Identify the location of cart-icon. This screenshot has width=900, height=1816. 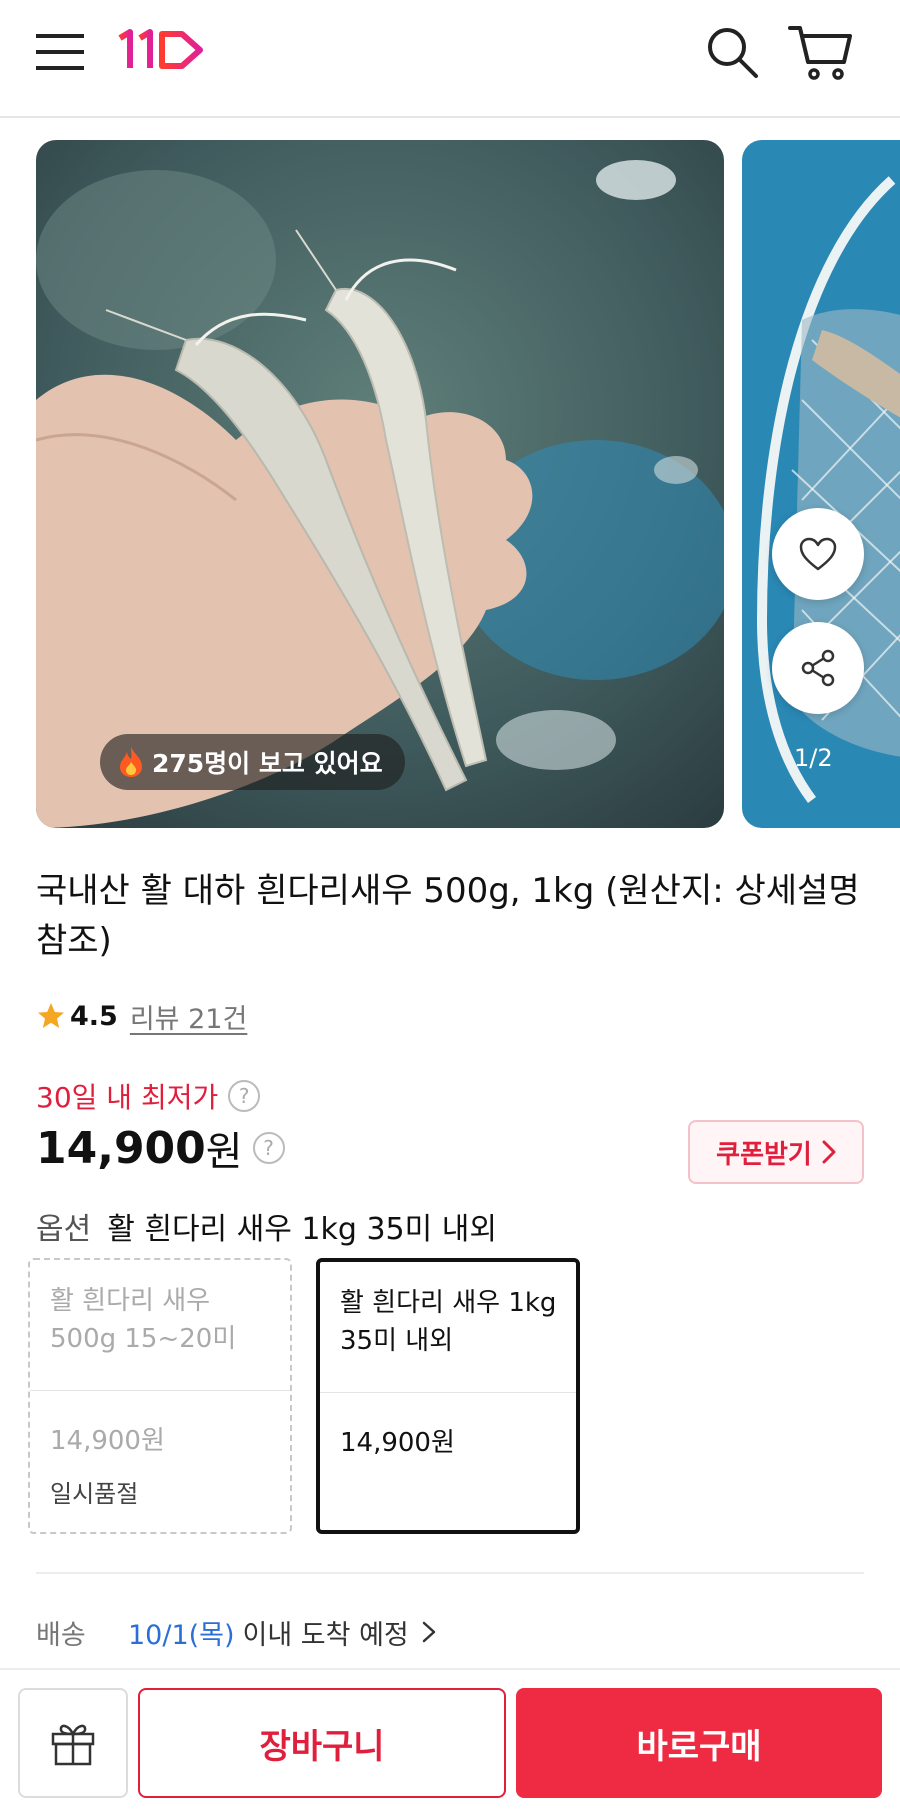
(821, 52).